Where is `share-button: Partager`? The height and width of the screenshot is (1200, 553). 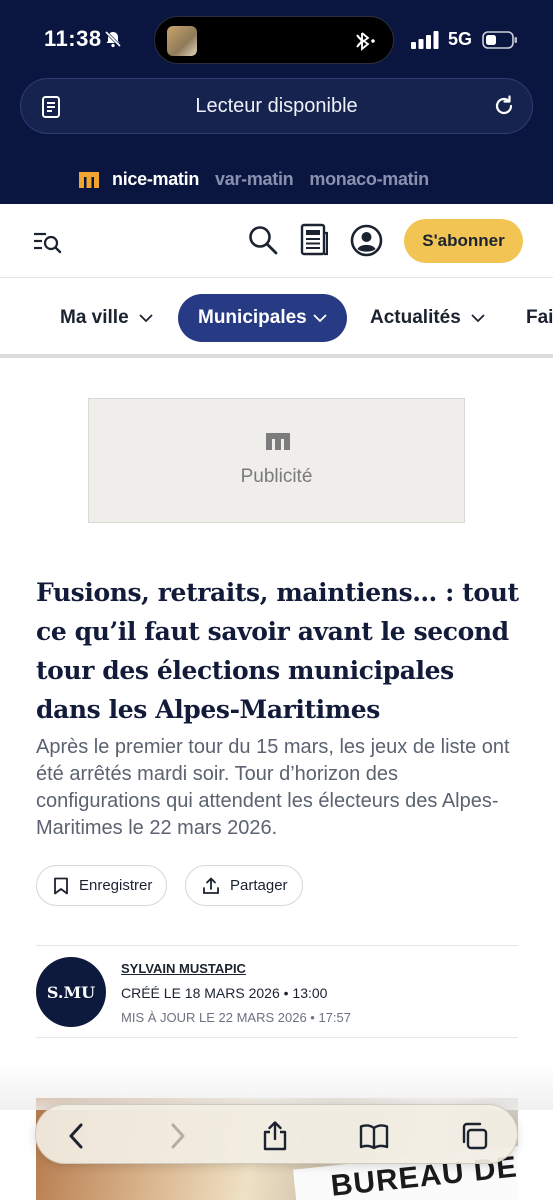
share-button: Partager is located at coordinates (244, 885).